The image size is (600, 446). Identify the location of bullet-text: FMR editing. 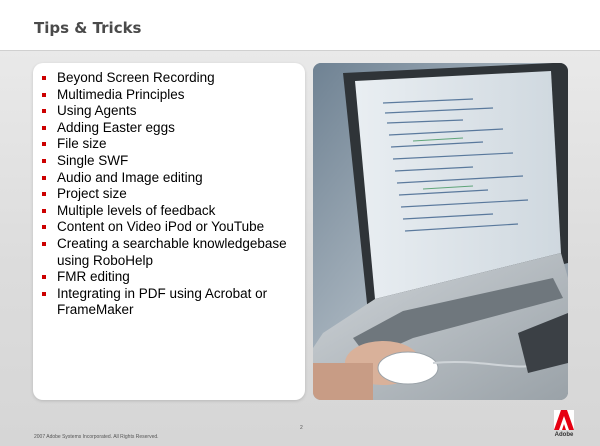
(93, 277).